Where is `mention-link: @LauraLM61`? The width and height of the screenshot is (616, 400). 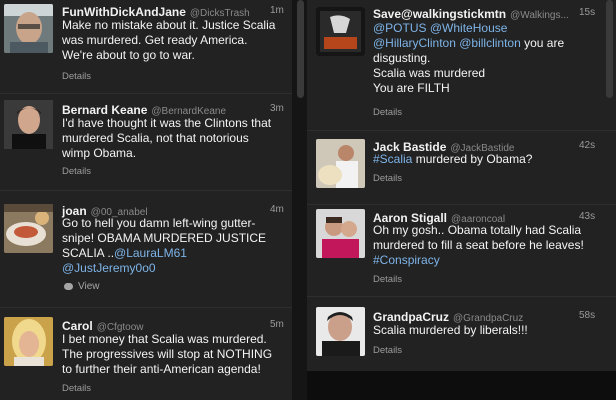
mention-link: @LauraLM61 is located at coordinates (150, 253).